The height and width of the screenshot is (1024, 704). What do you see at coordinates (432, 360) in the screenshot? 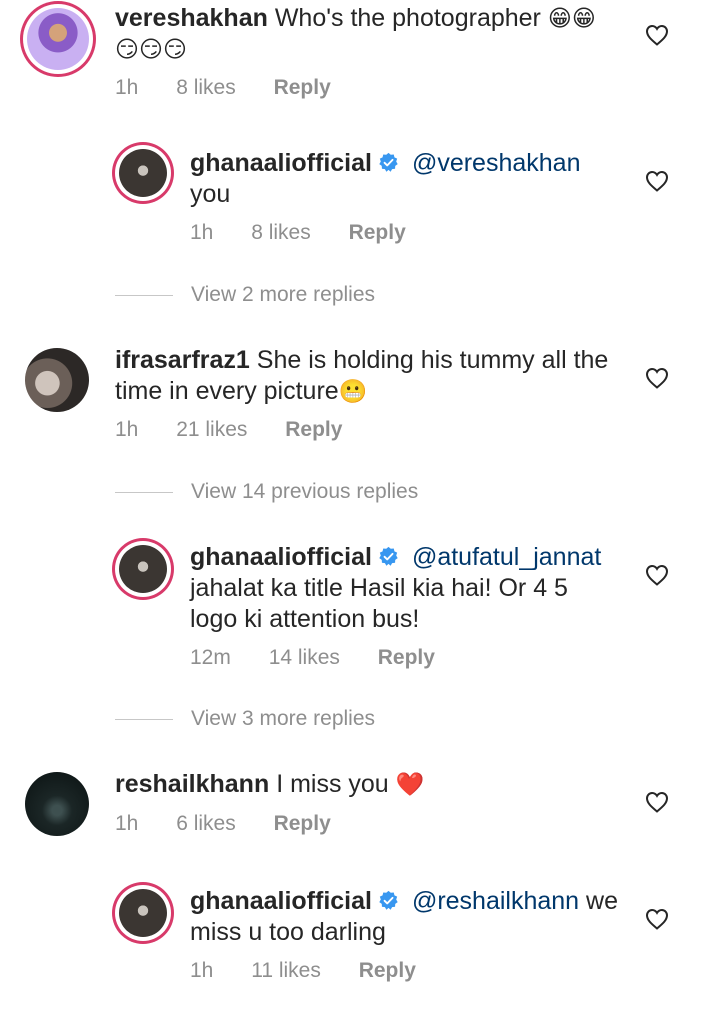
I see `comment-body: She is holding his tummy all the` at bounding box center [432, 360].